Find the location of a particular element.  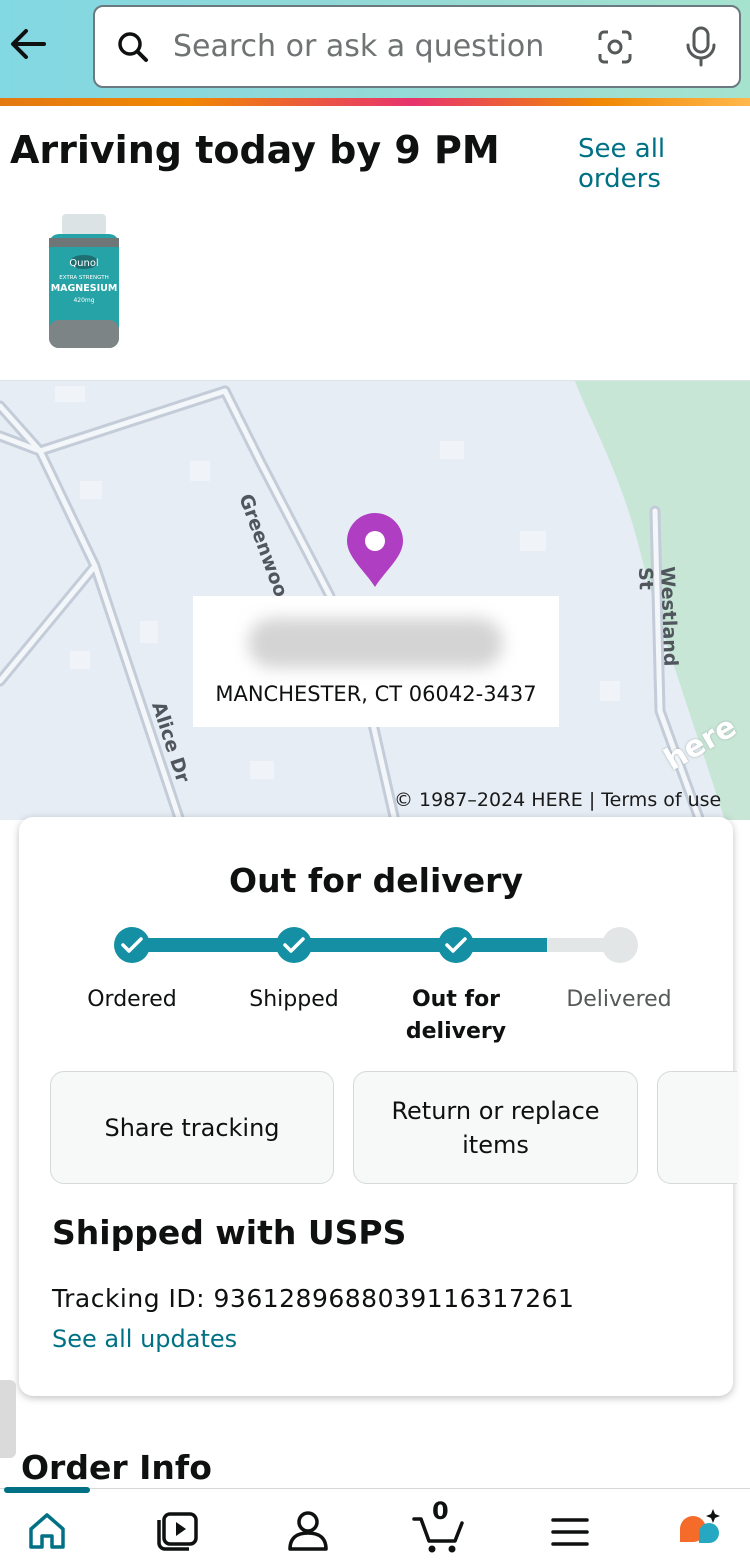

progress-tracker is located at coordinates (376, 945).